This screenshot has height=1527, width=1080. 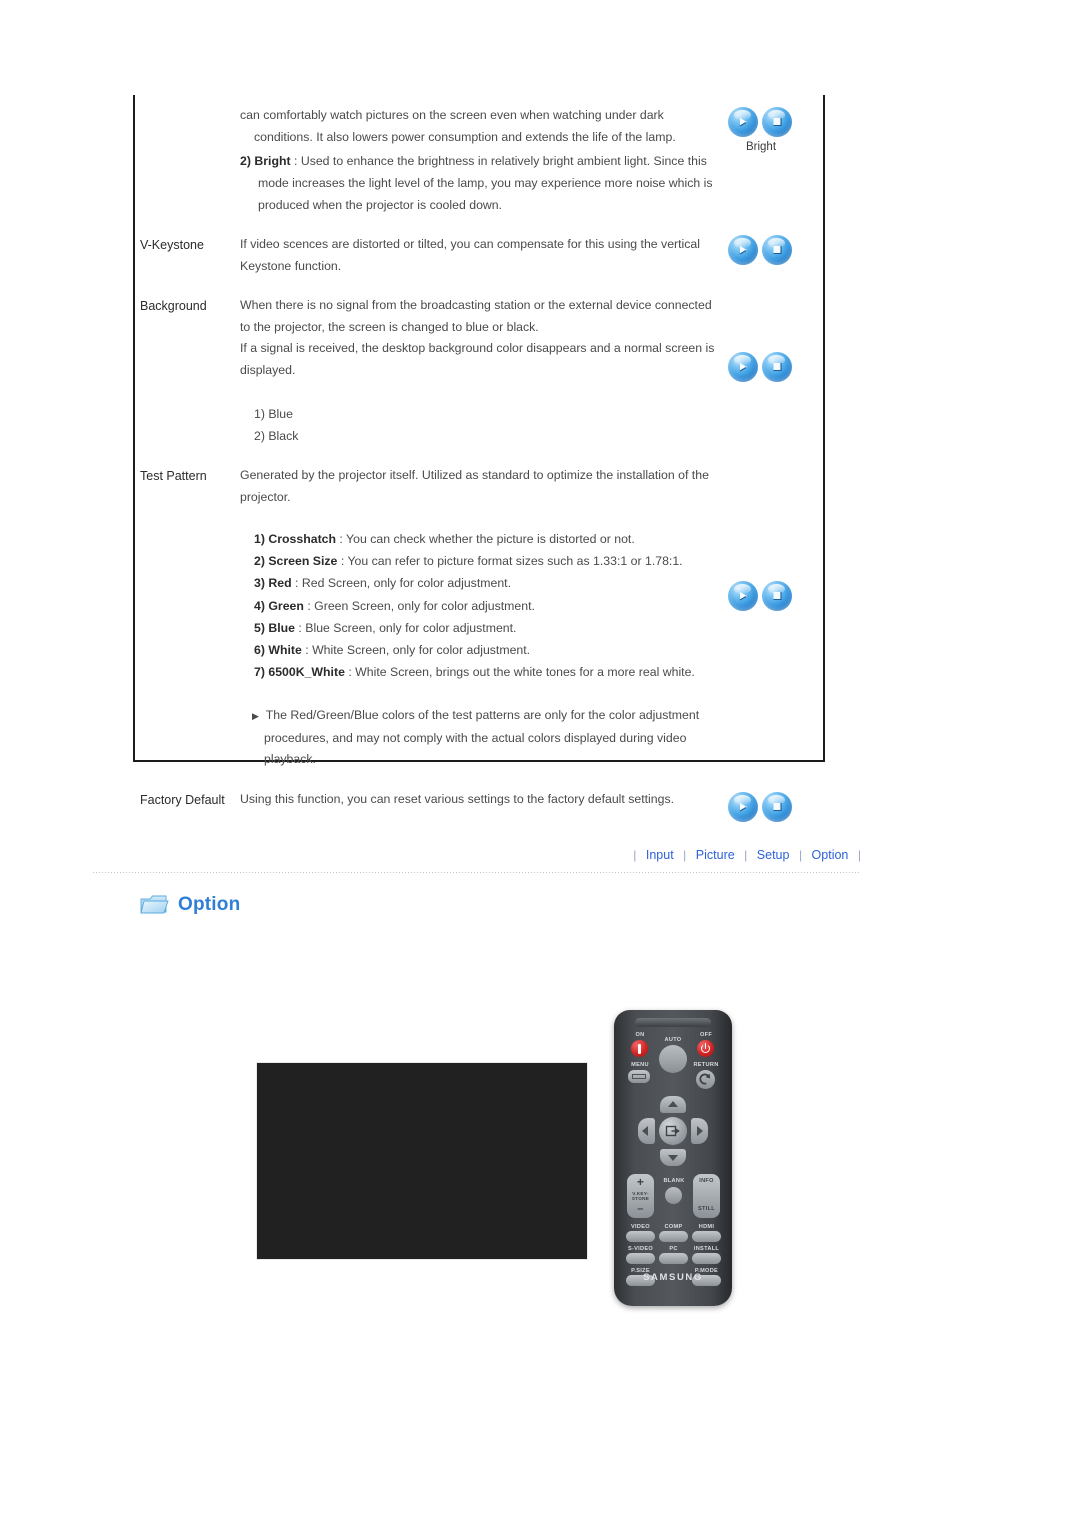 What do you see at coordinates (259, 605) in the screenshot?
I see `list-number: 4)` at bounding box center [259, 605].